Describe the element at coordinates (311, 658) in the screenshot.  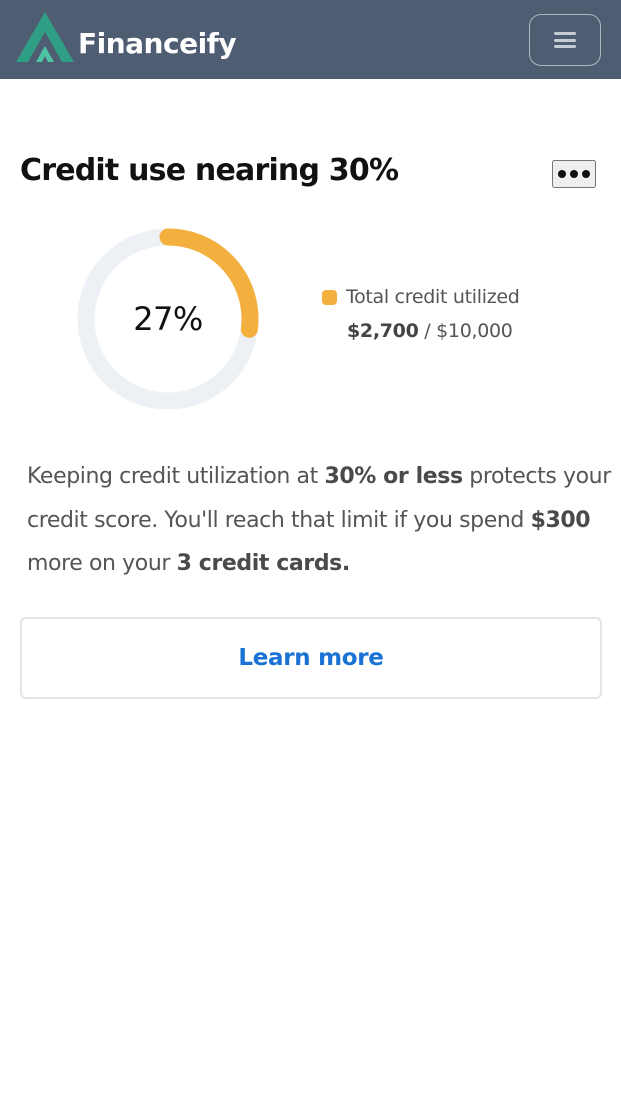
I see `learn-more-button: Learn more` at that location.